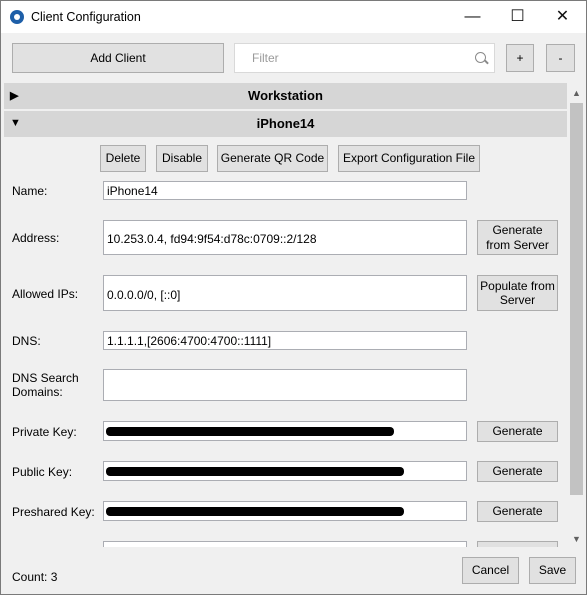 This screenshot has width=587, height=595. Describe the element at coordinates (285, 544) in the screenshot. I see `next-field-input` at that location.